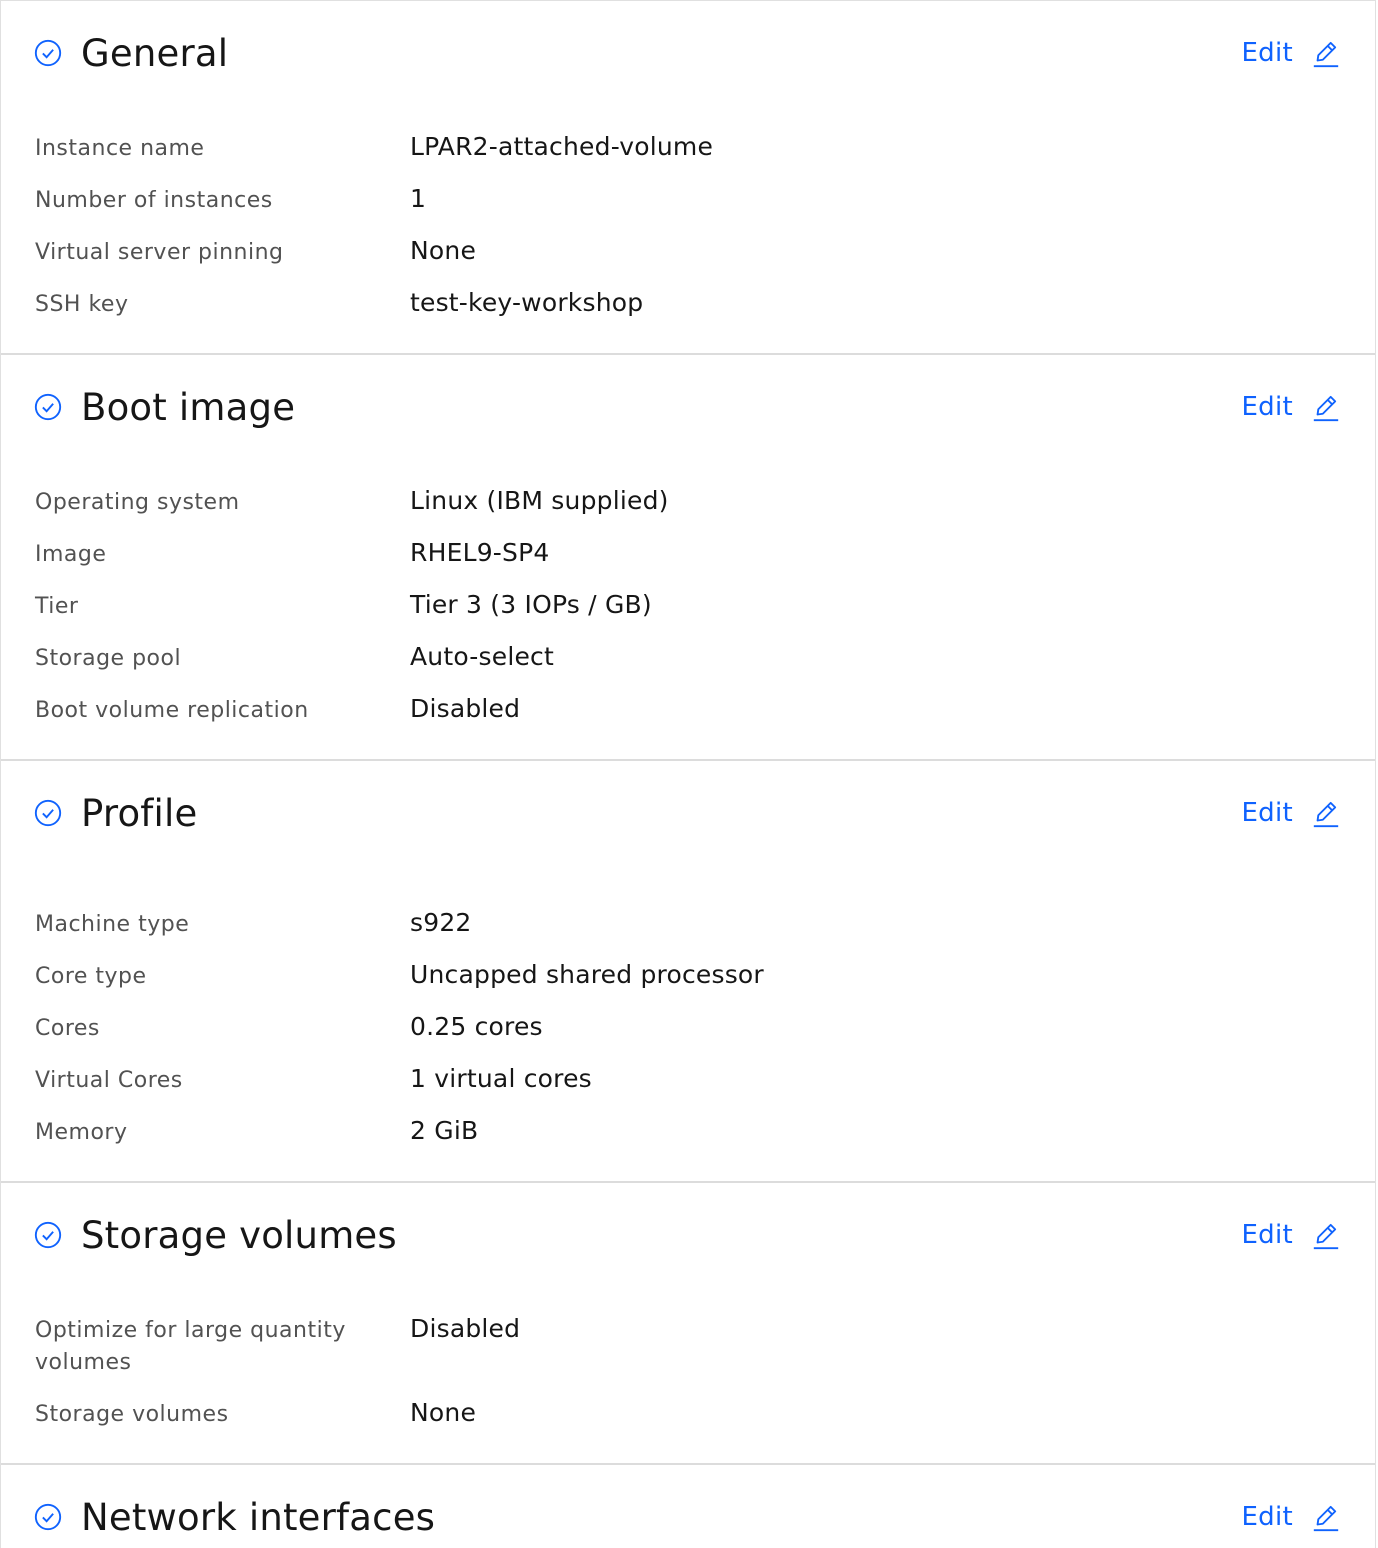 The image size is (1378, 1548). I want to click on detail-value: 2 GiB, so click(444, 1130).